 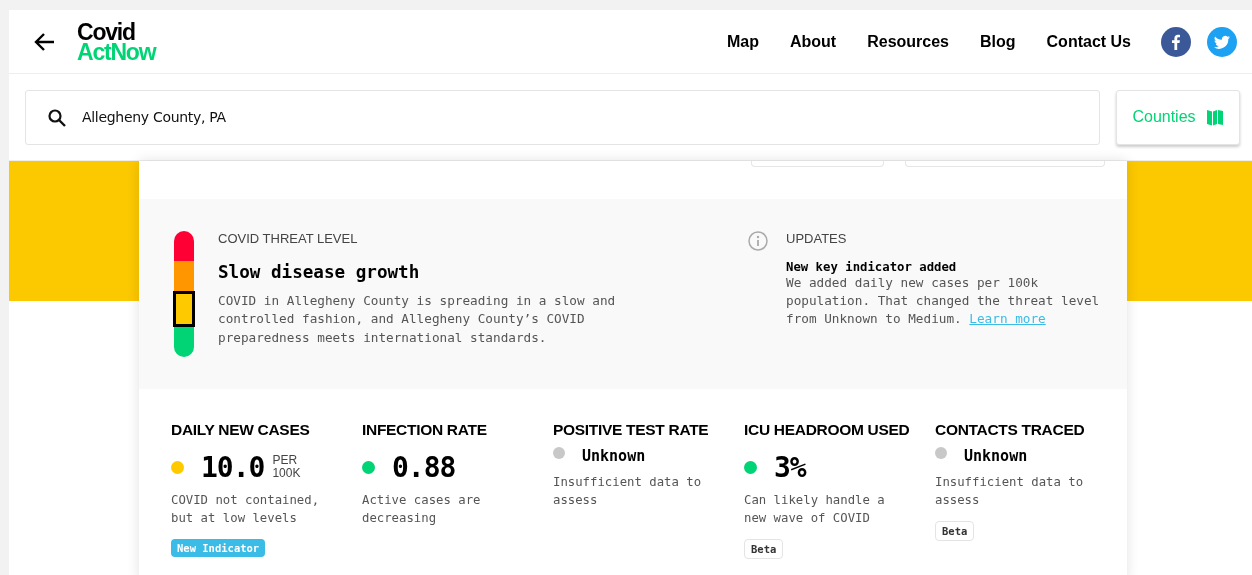 What do you see at coordinates (218, 548) in the screenshot?
I see `new-indicator-badge: New Indicator` at bounding box center [218, 548].